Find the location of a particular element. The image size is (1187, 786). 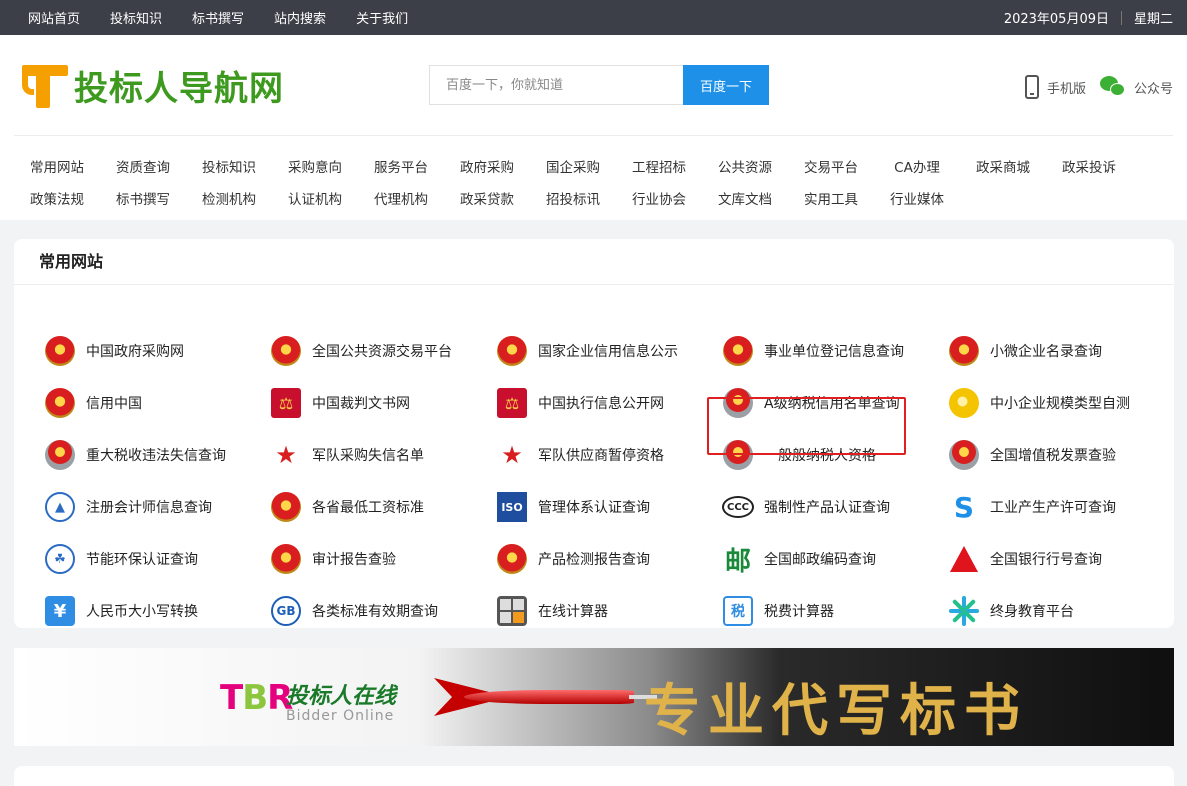

site-link: GB 各类标准有效期查询 is located at coordinates (380, 611).